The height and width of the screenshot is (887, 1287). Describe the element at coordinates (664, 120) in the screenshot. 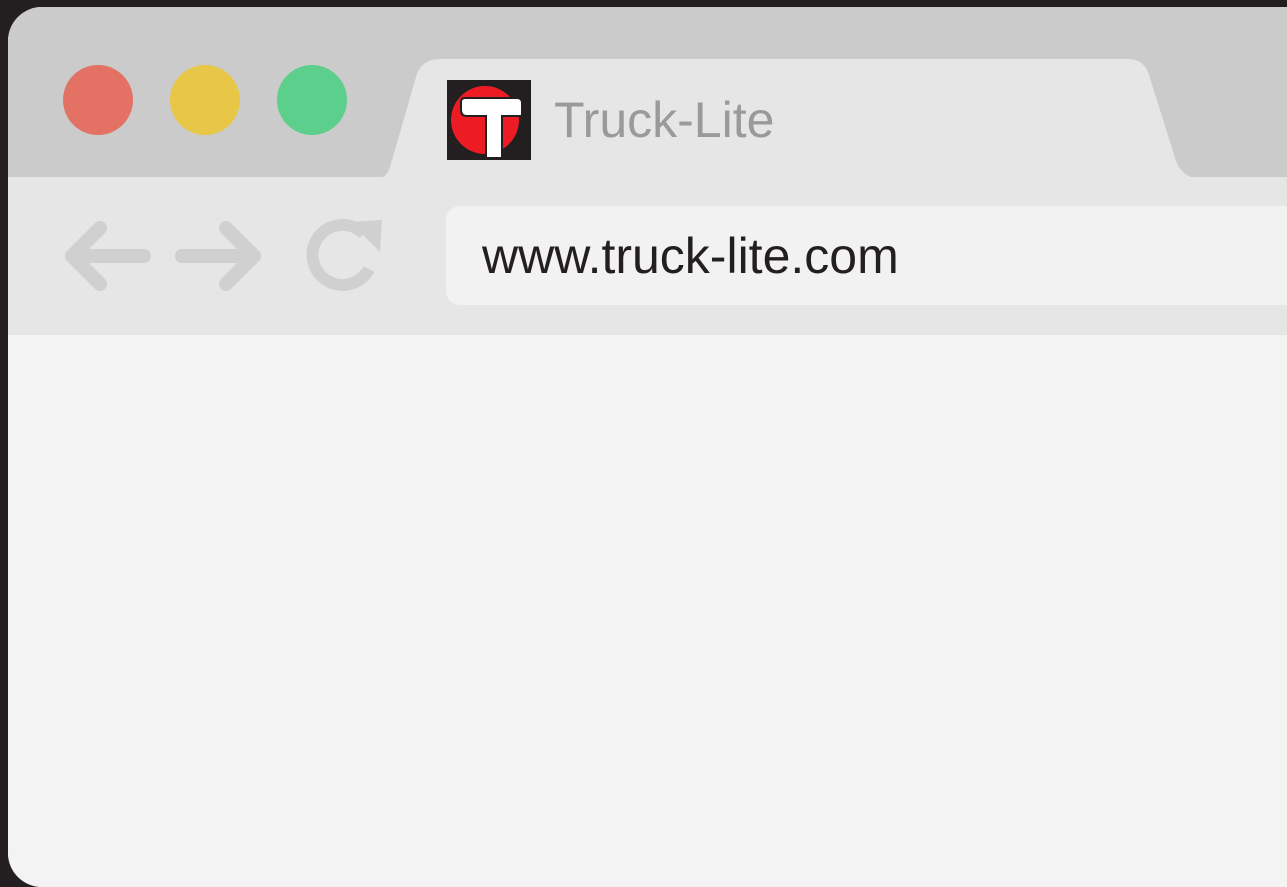

I see `tab-title: Truck-Lite` at that location.